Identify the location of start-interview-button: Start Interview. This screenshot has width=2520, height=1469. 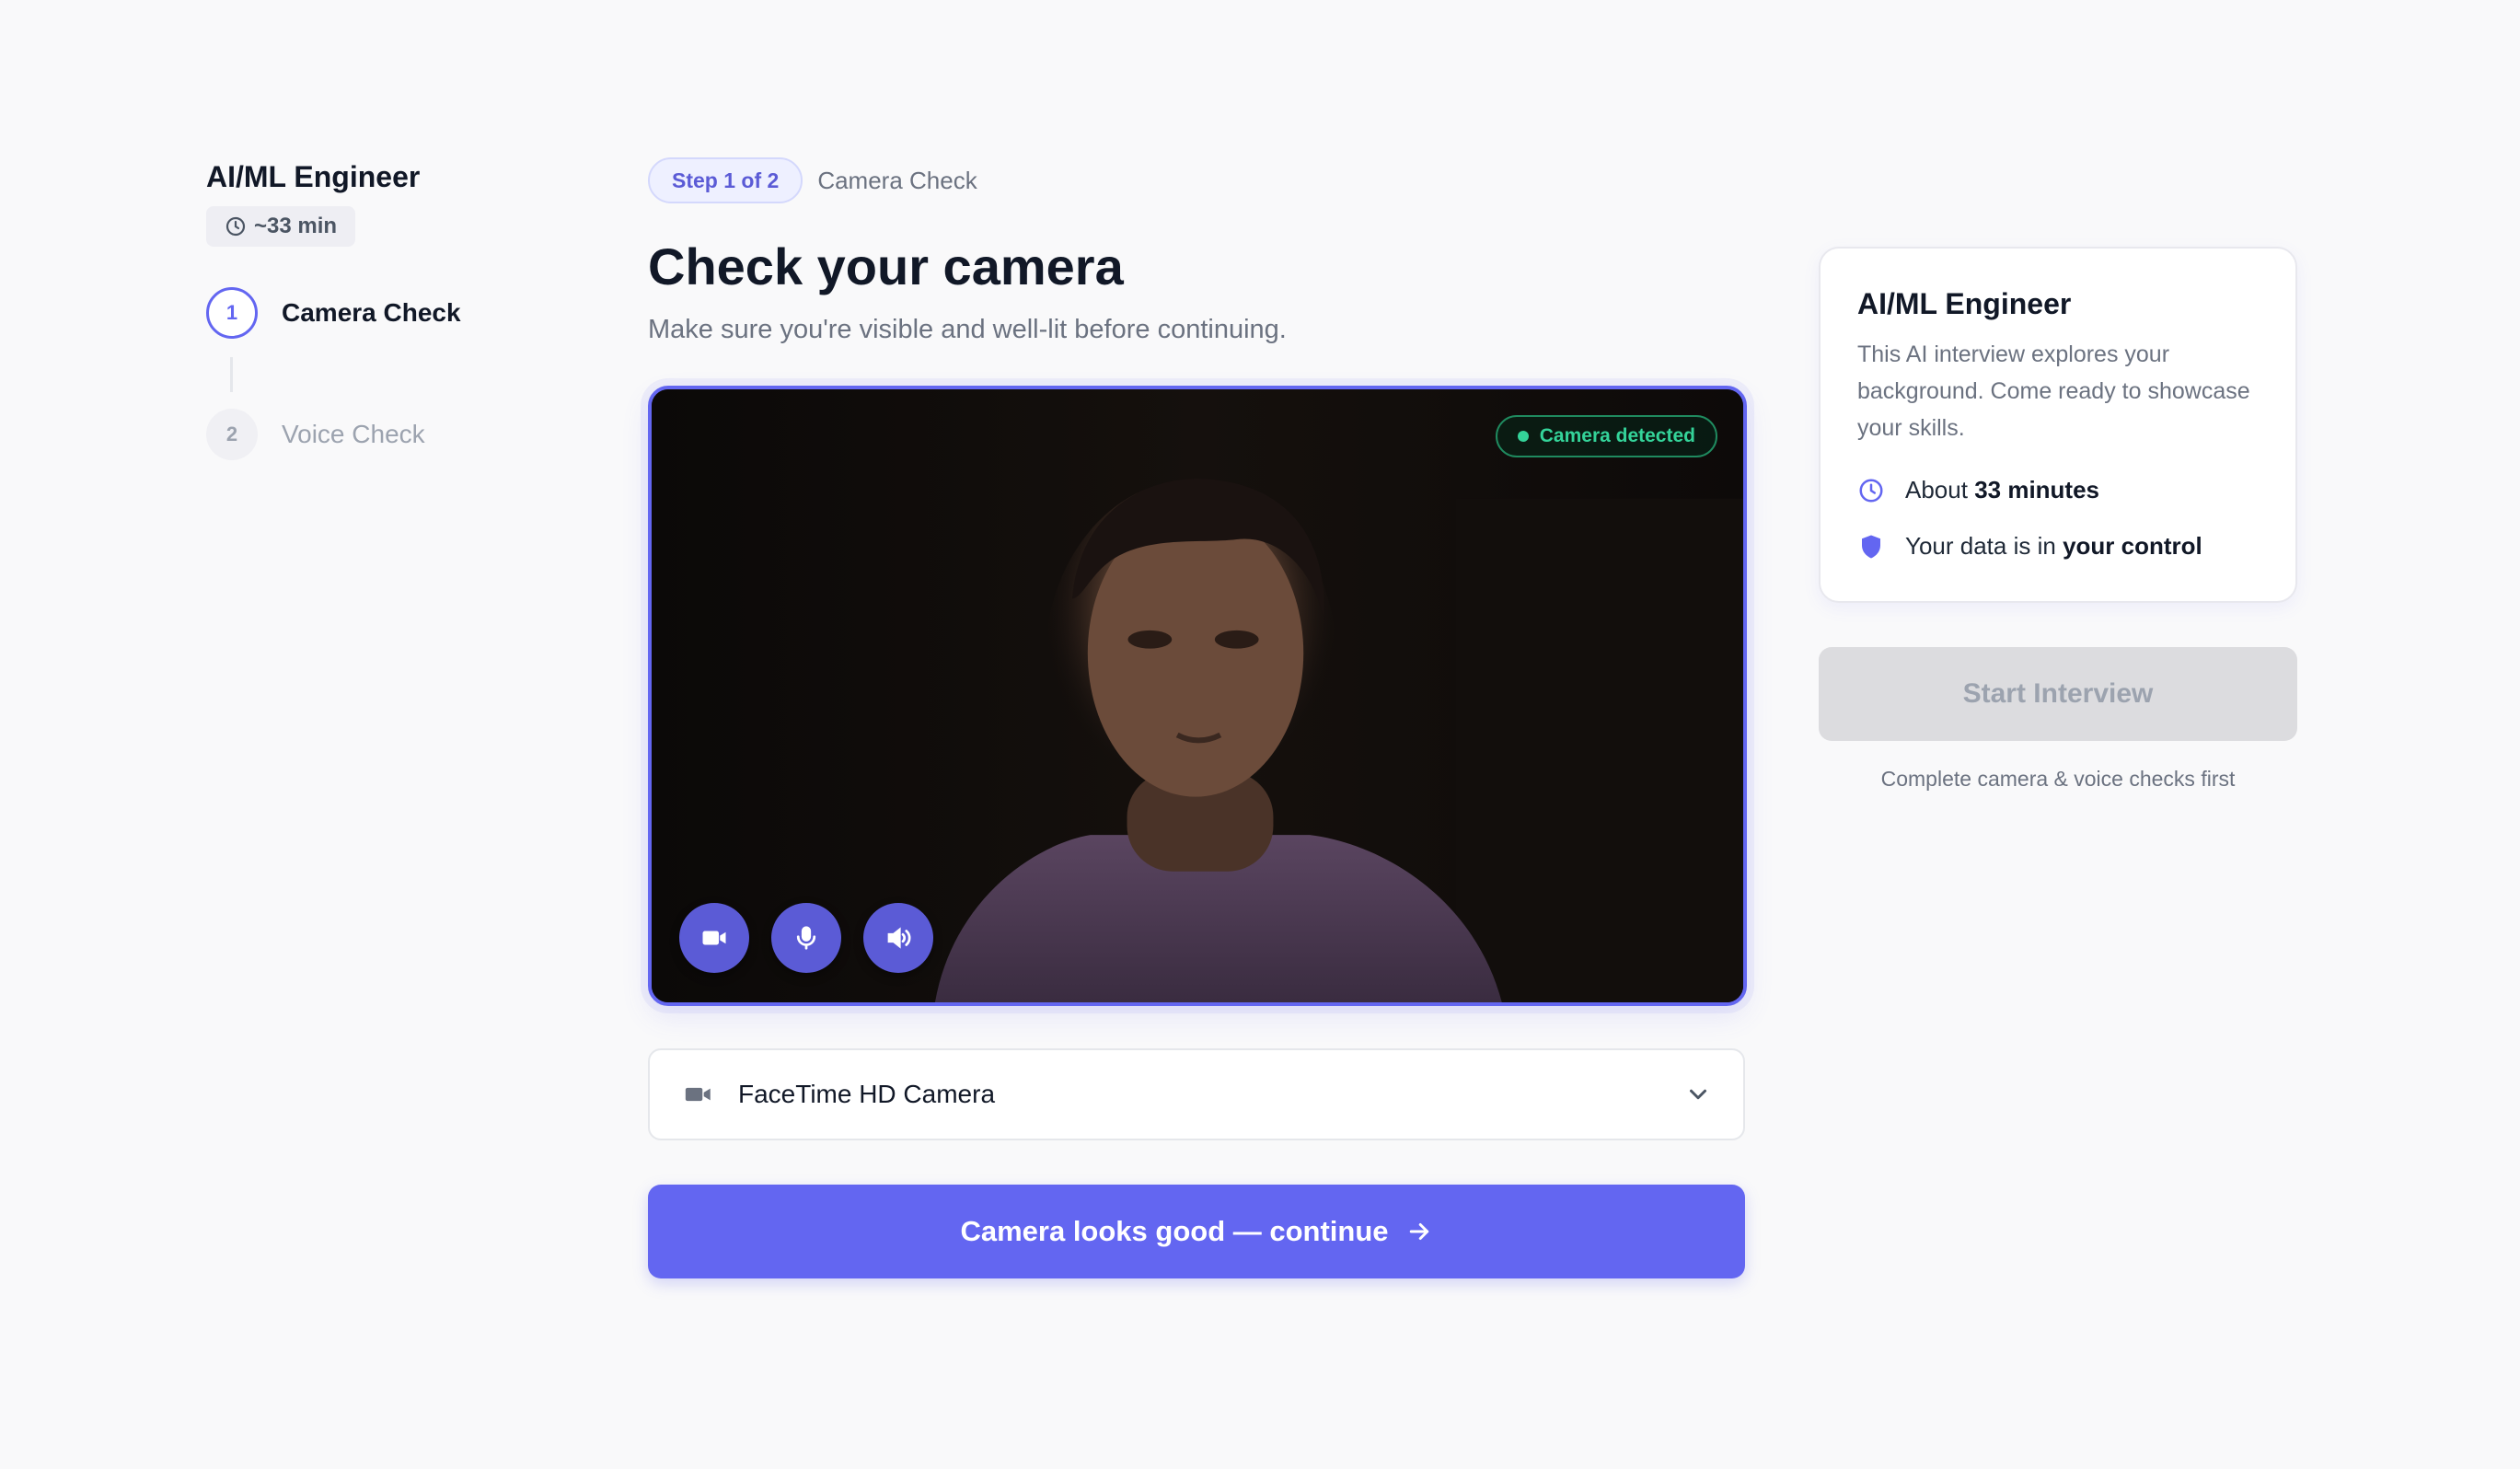
(2058, 694).